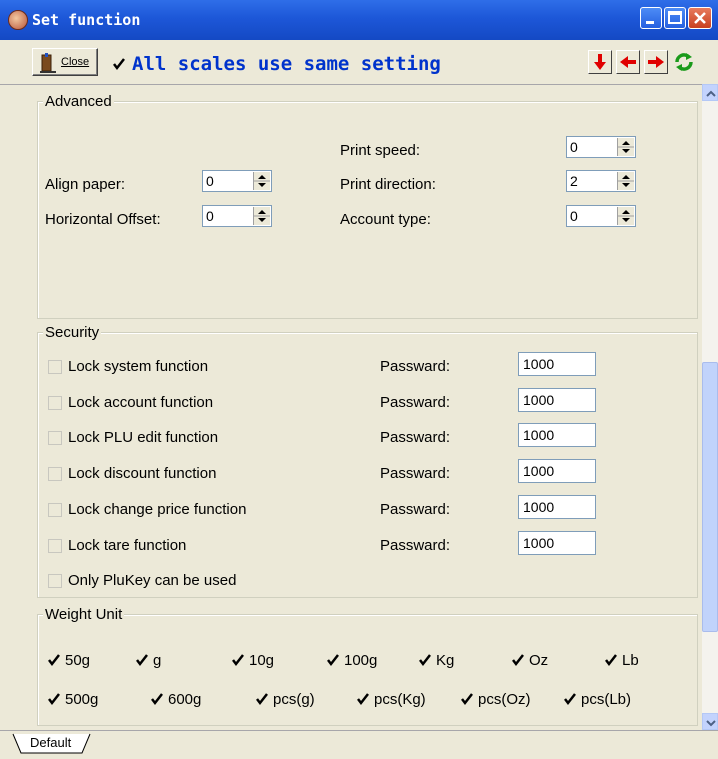 This screenshot has width=718, height=759. I want to click on weight-unit-label: 10g, so click(262, 660).